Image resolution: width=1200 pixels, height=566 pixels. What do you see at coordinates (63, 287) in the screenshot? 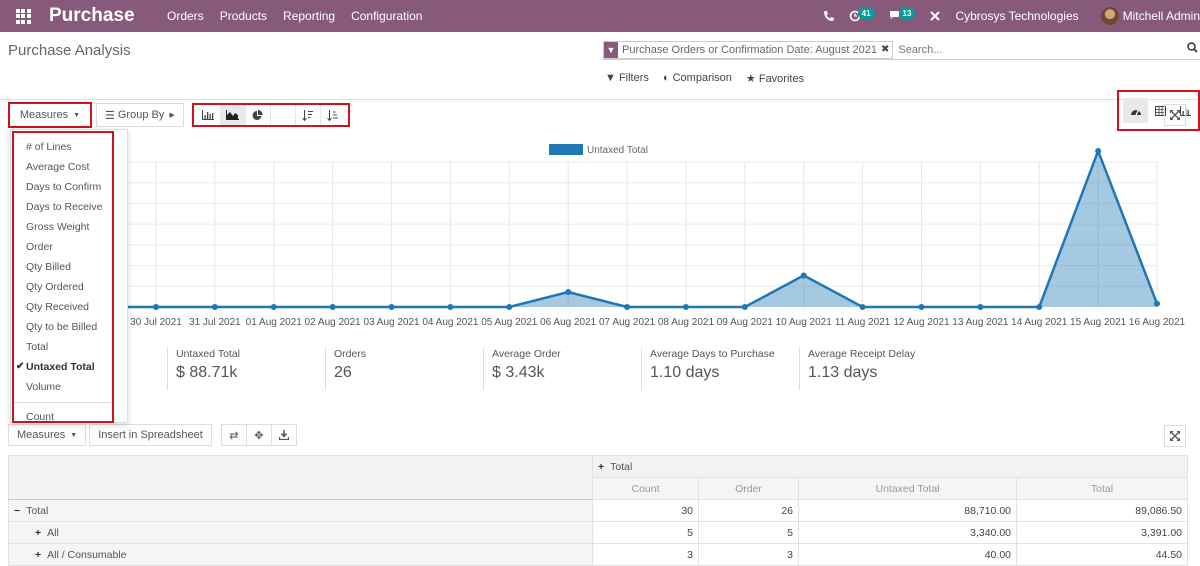
I see `measure-item-qty-ordered: Qty Ordered` at bounding box center [63, 287].